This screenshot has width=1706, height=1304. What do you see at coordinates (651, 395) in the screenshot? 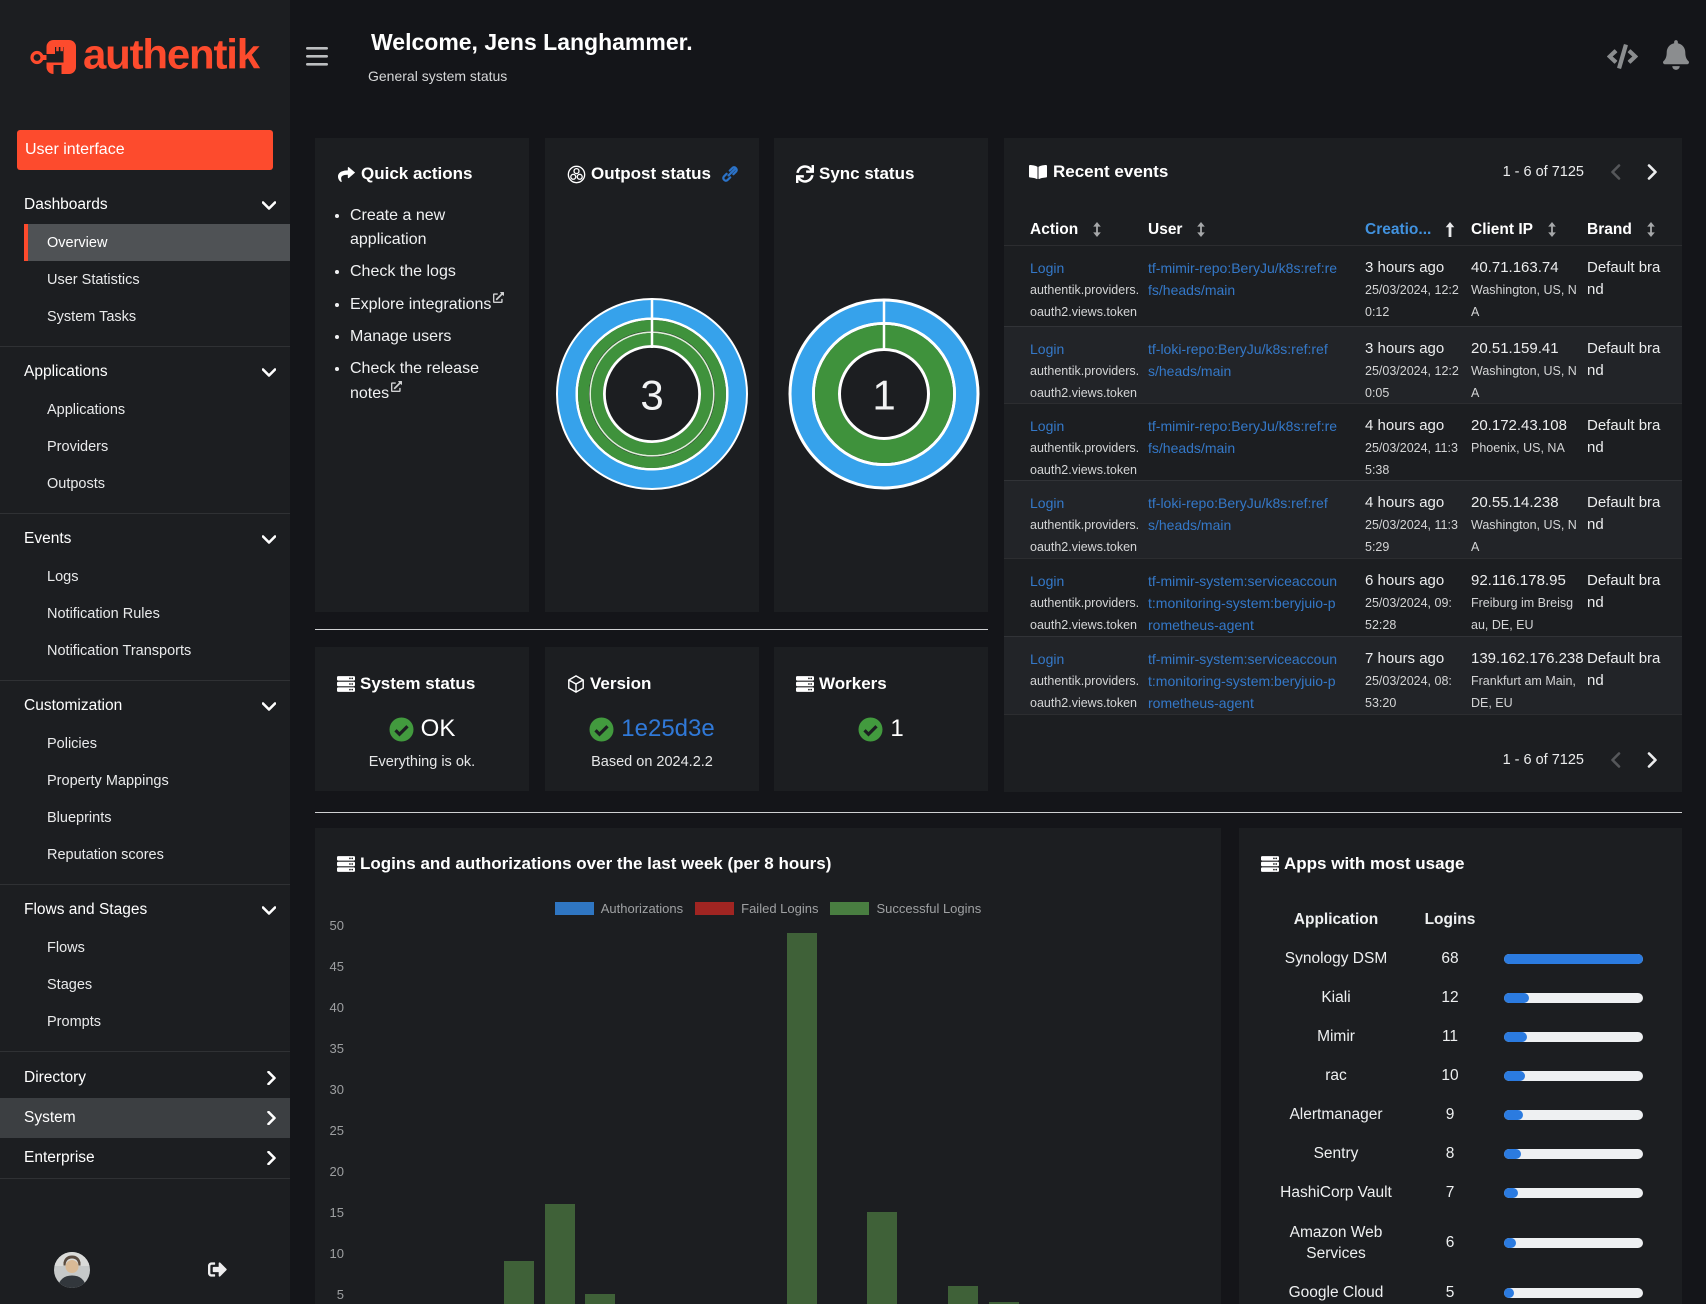
I see `svg-text: 3` at bounding box center [651, 395].